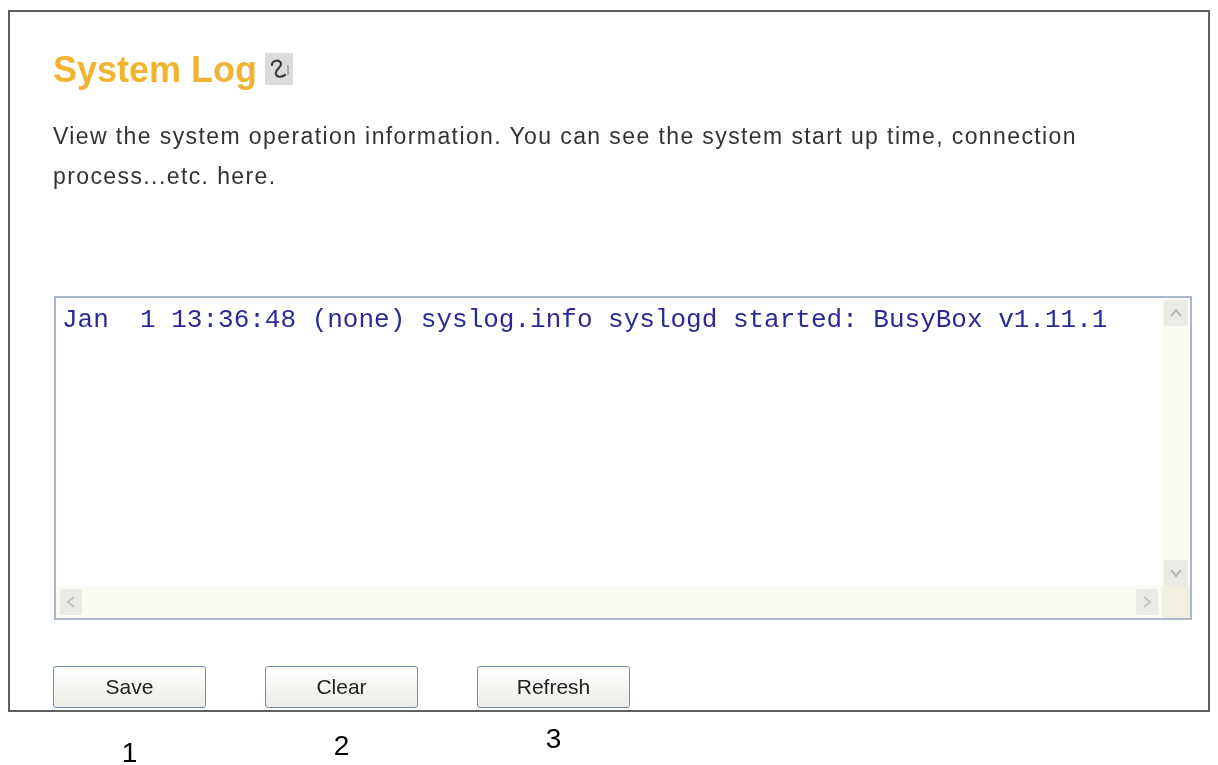 This screenshot has height=765, width=1218. What do you see at coordinates (1176, 573) in the screenshot?
I see `chevron-down-icon` at bounding box center [1176, 573].